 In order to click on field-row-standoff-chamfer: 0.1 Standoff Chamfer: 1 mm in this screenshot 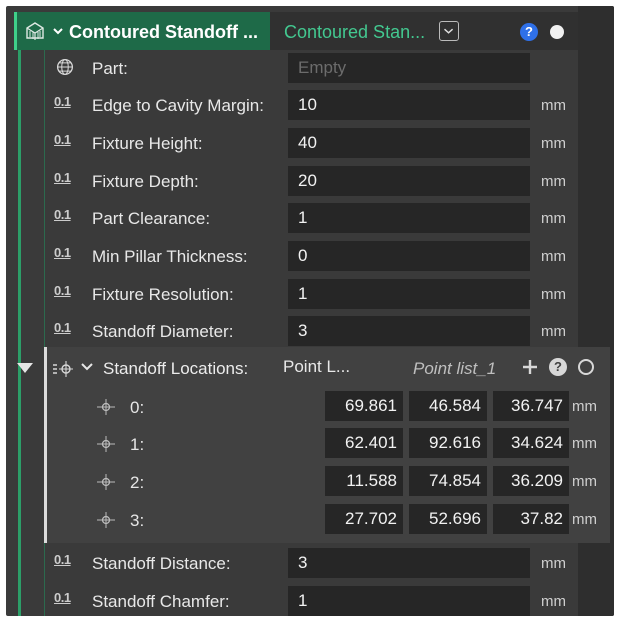, I will do `click(311, 600)`.